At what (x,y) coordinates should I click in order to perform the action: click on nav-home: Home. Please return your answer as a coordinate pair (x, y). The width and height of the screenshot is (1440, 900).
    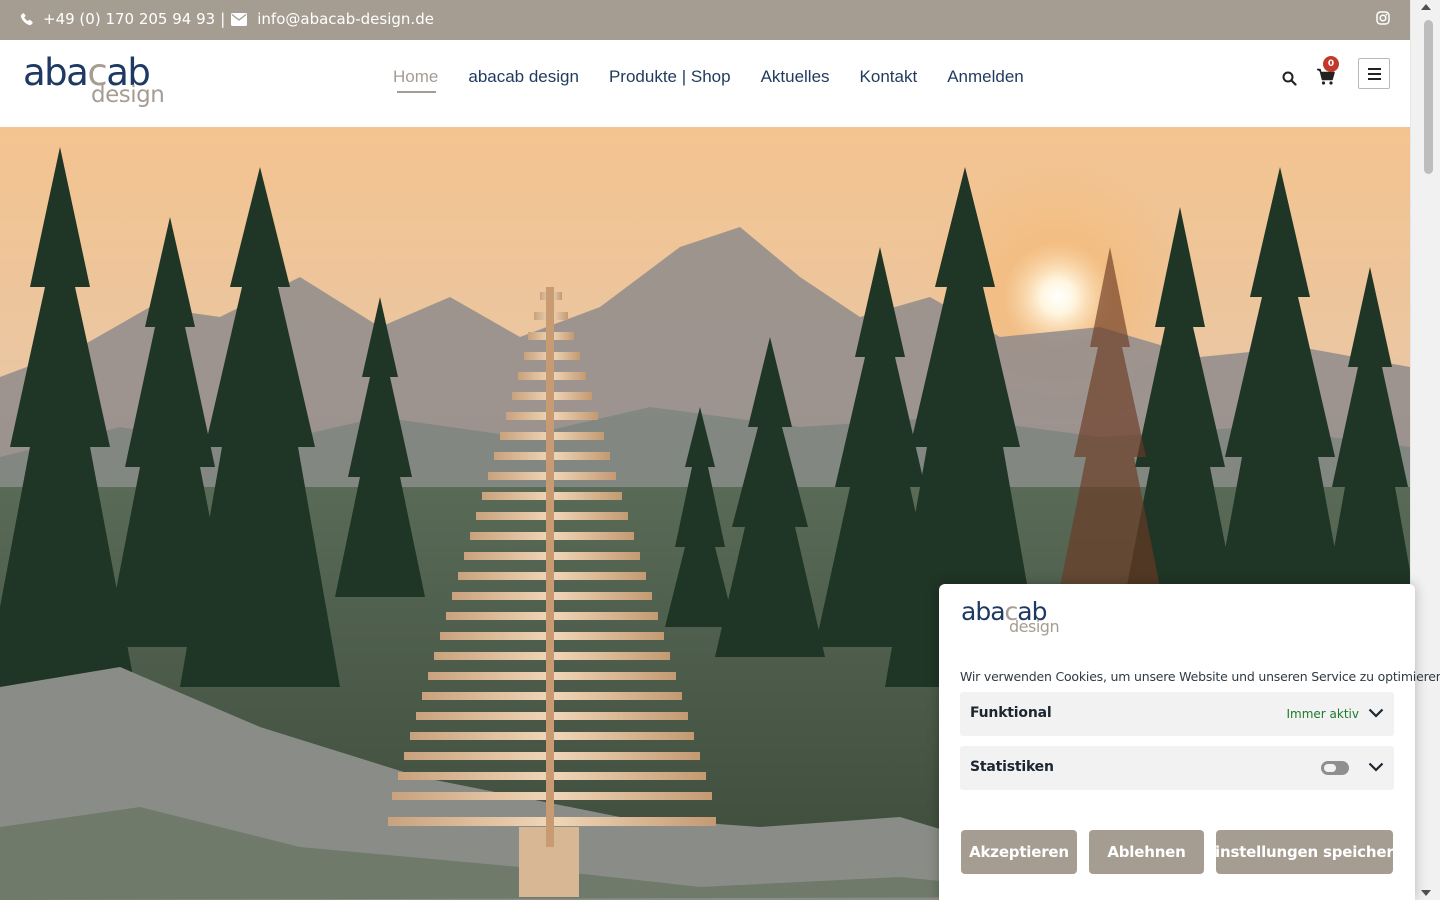
    Looking at the image, I should click on (415, 80).